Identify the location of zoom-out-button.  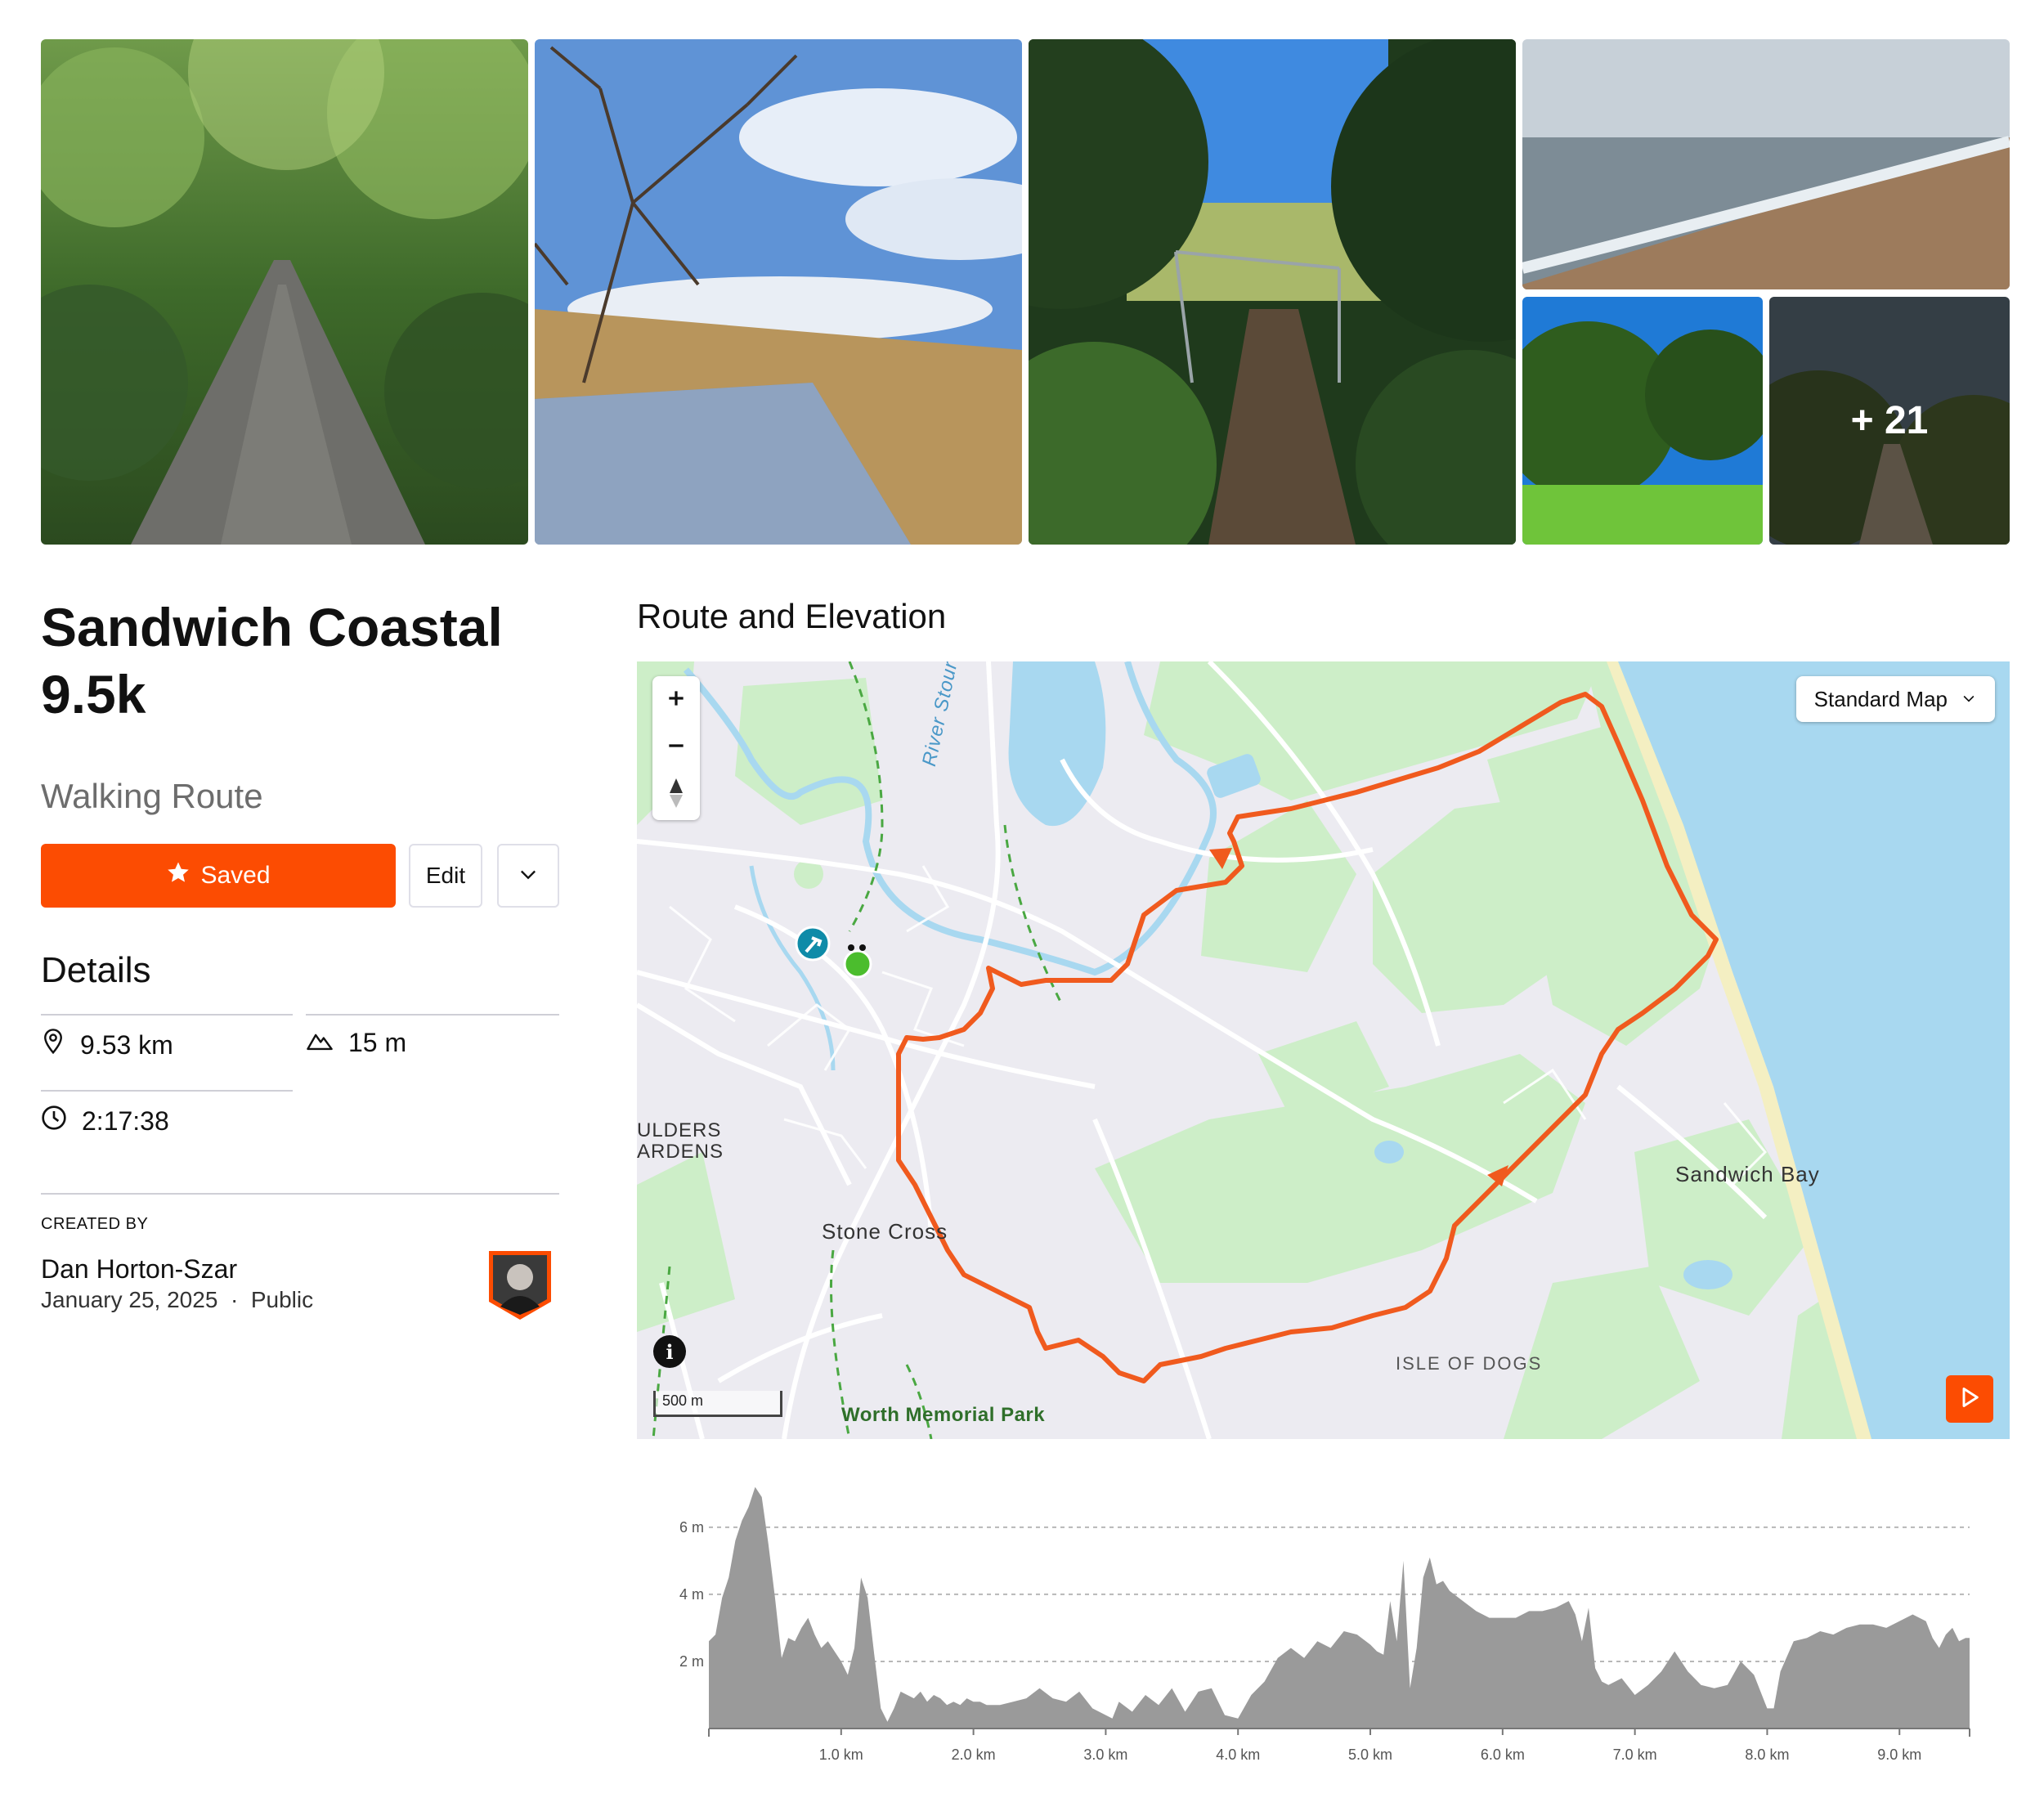
(676, 747).